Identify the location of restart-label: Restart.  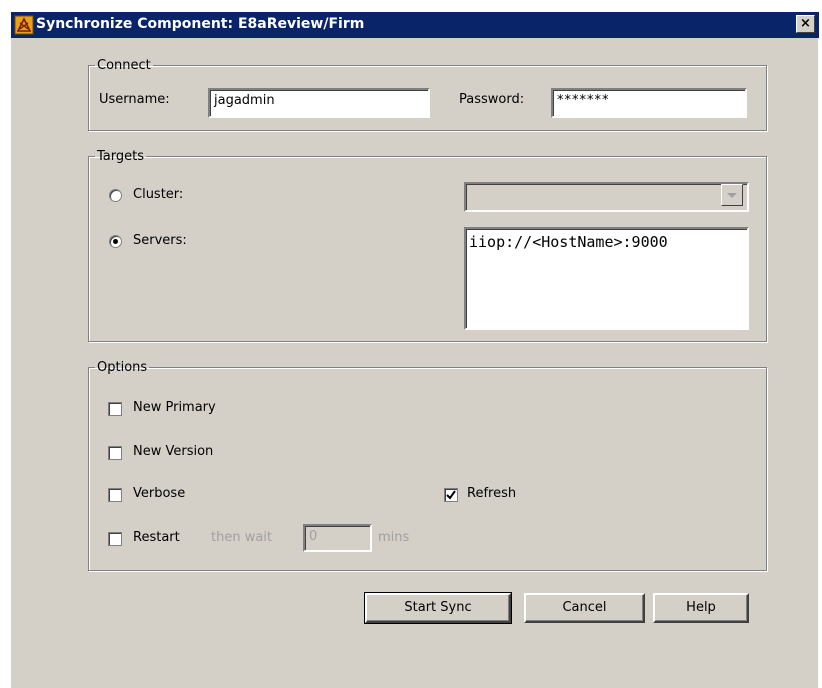
(156, 537).